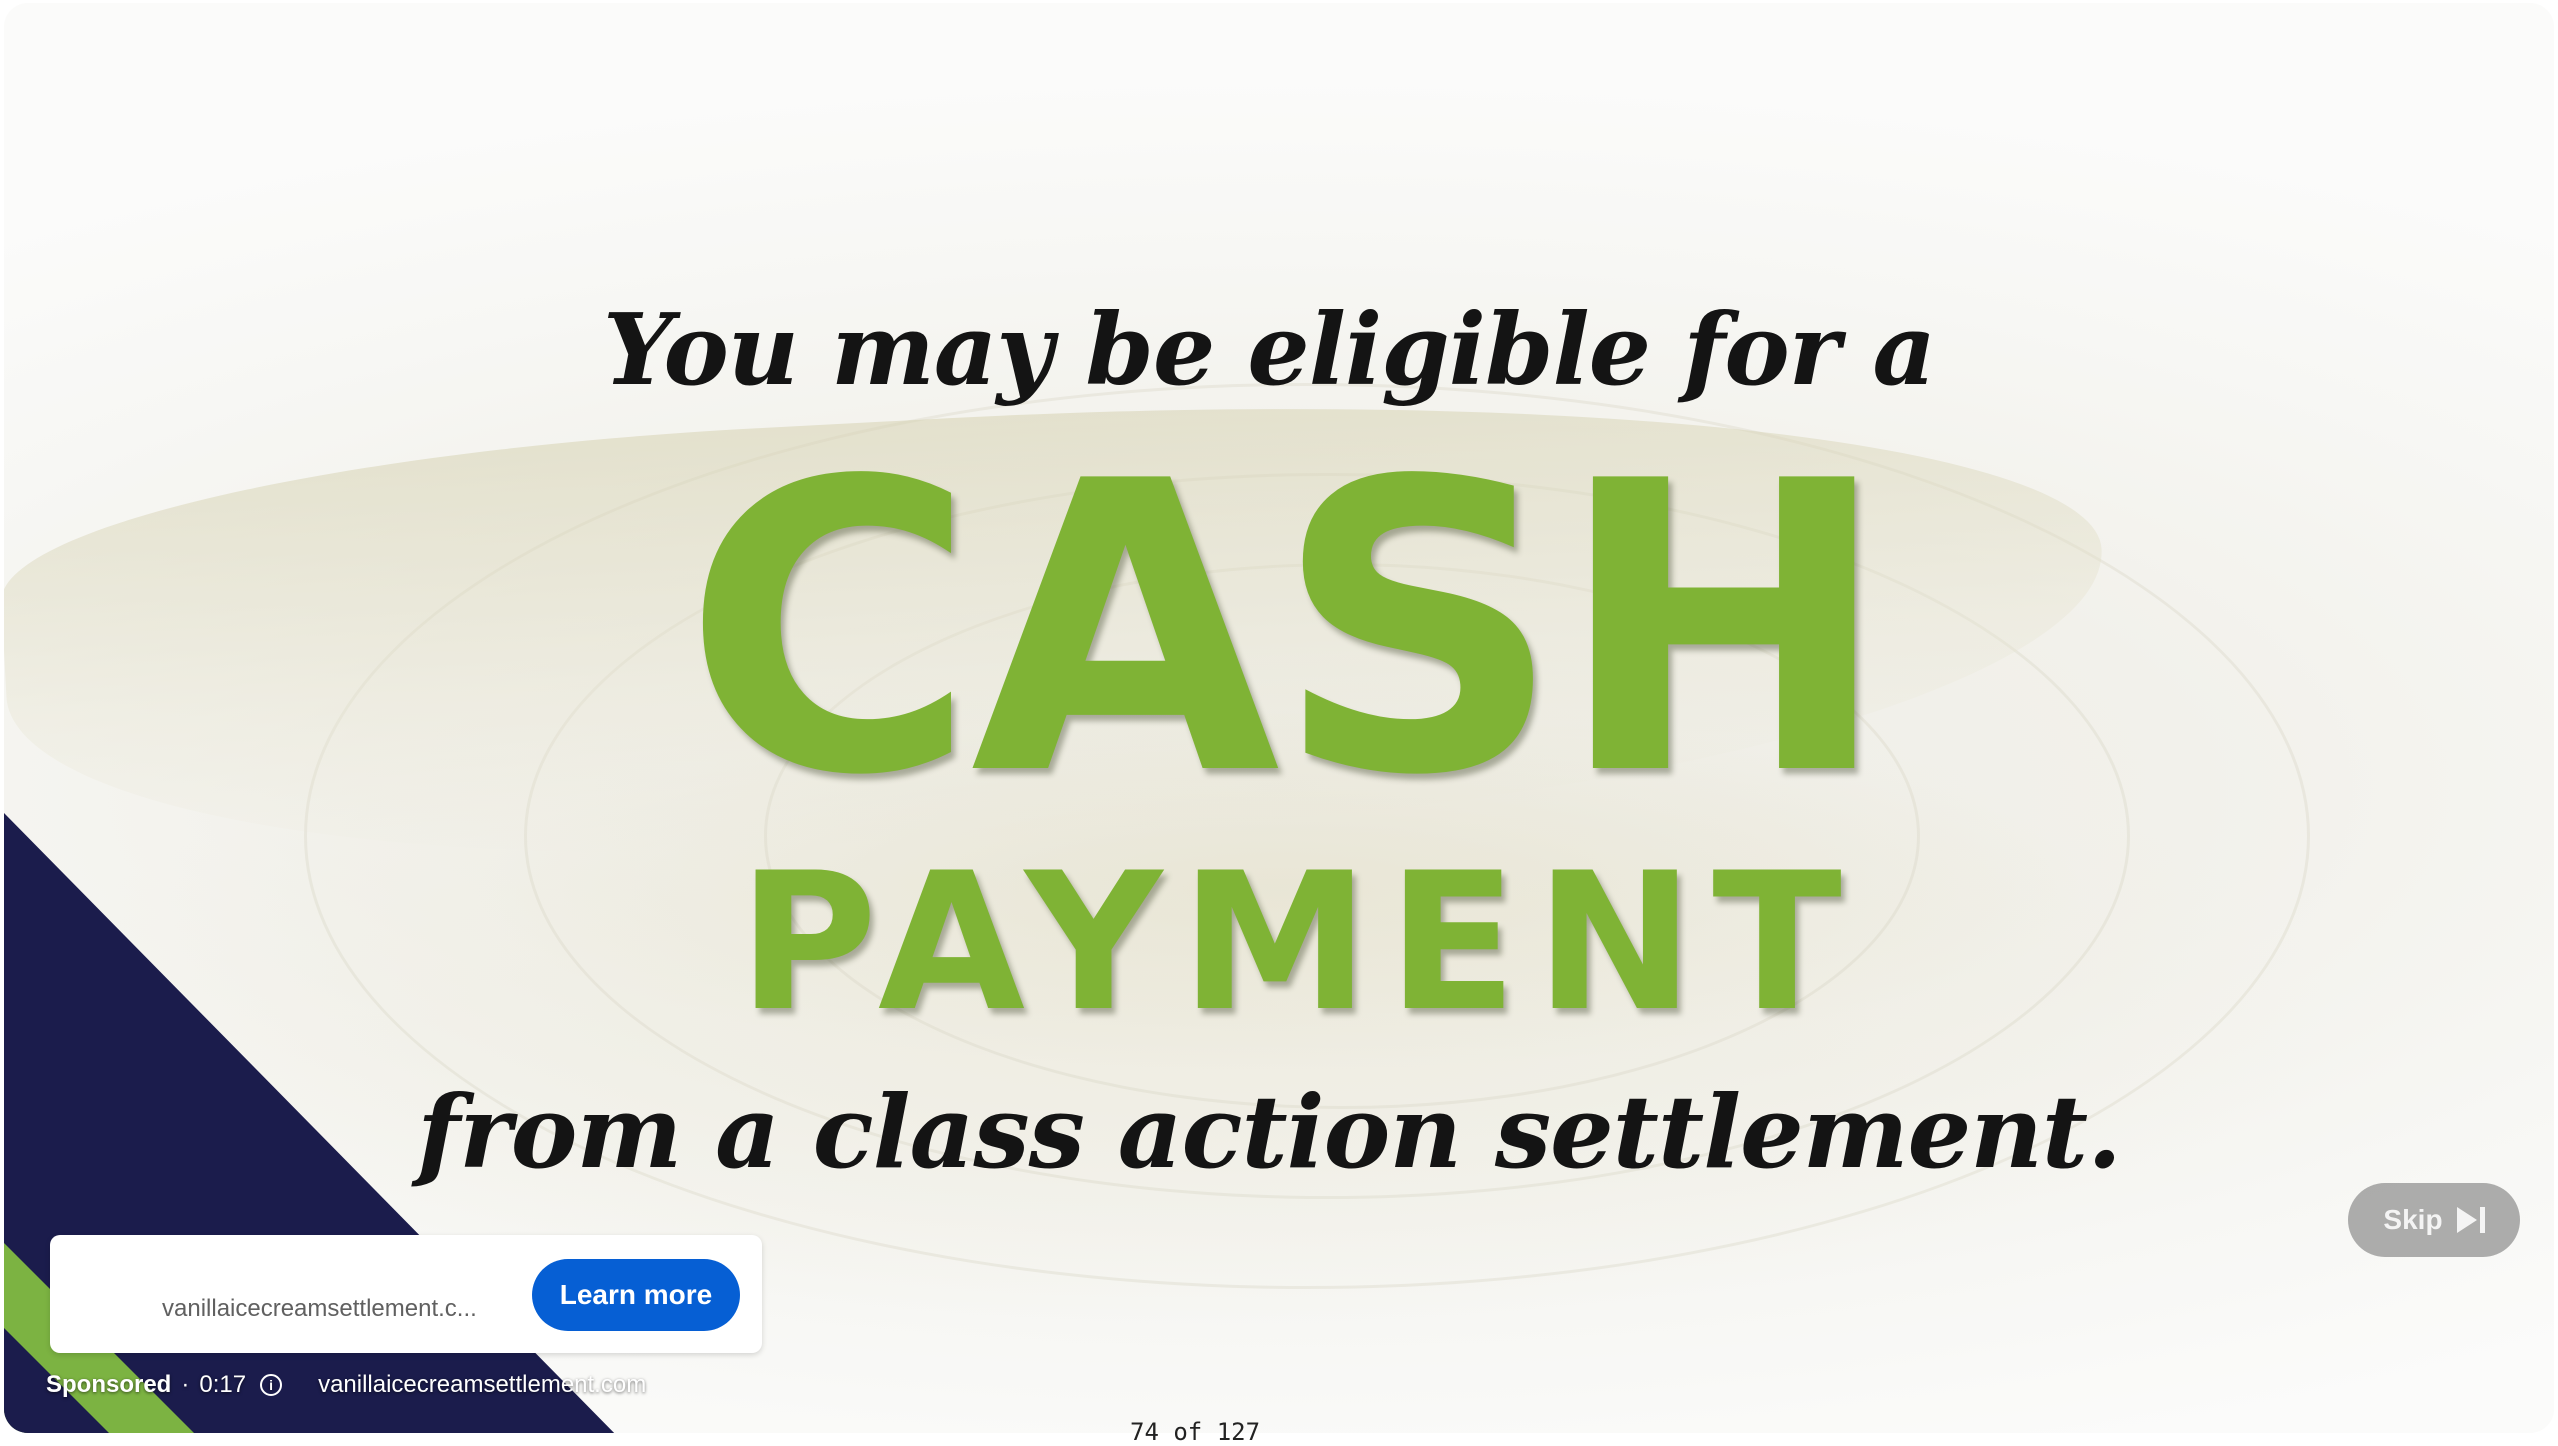 This screenshot has height=1446, width=2558. Describe the element at coordinates (1299, 942) in the screenshot. I see `headline-payment: PAYMENT` at that location.